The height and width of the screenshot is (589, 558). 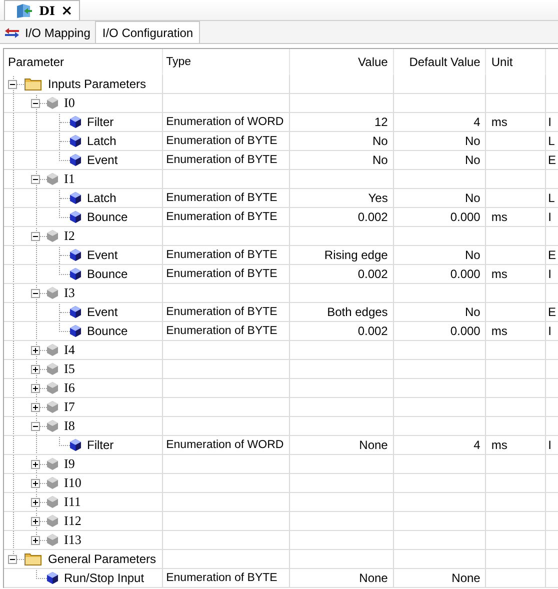 What do you see at coordinates (69, 293) in the screenshot?
I see `parameter-name: I3` at bounding box center [69, 293].